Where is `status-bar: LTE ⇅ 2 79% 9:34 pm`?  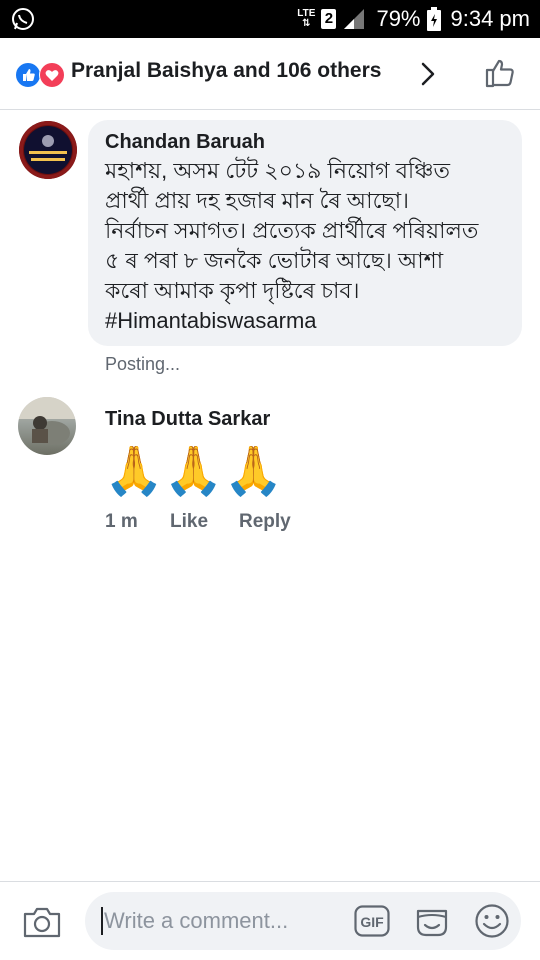
status-bar: LTE ⇅ 2 79% 9:34 pm is located at coordinates (270, 19).